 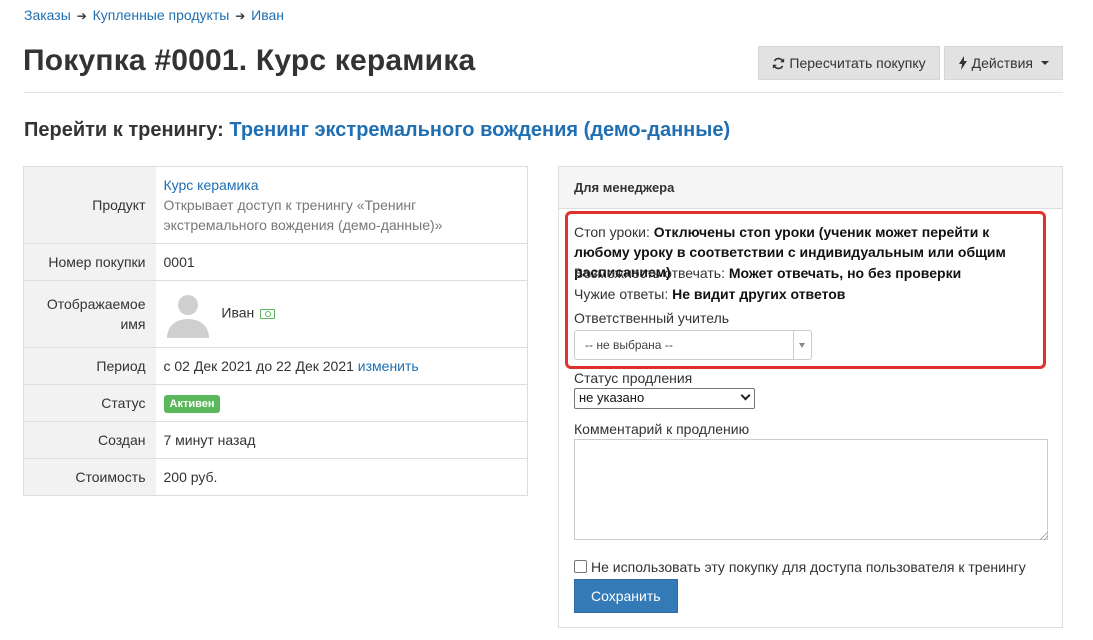 What do you see at coordinates (649, 273) in the screenshot?
I see `answer-ability-label: Возможность отвечать:` at bounding box center [649, 273].